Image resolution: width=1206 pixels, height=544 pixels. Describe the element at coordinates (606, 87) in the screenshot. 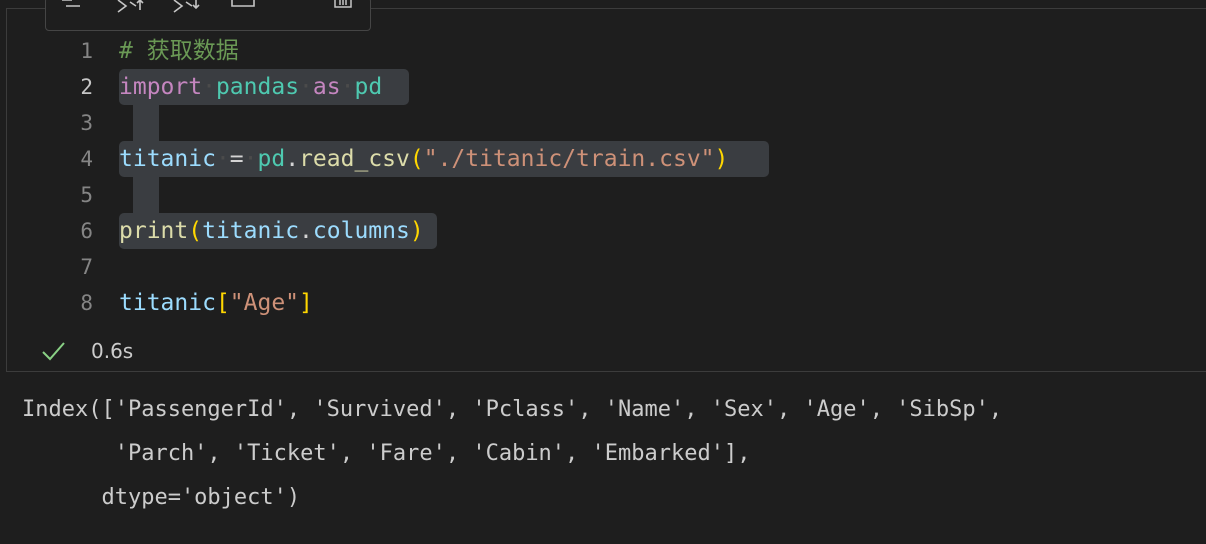

I see `code-line-2: 2 import·pandas·as·pd` at that location.